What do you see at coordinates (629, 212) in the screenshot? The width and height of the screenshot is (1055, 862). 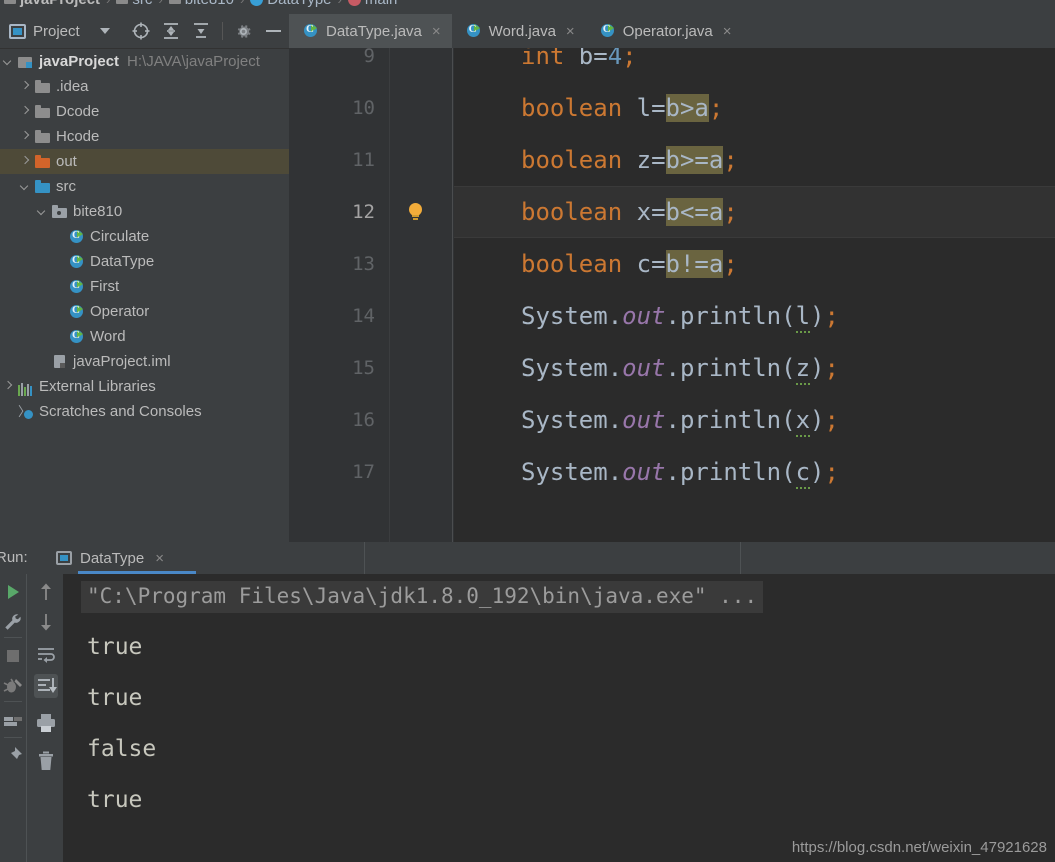 I see `code-line: boolean x=b<=a;` at bounding box center [629, 212].